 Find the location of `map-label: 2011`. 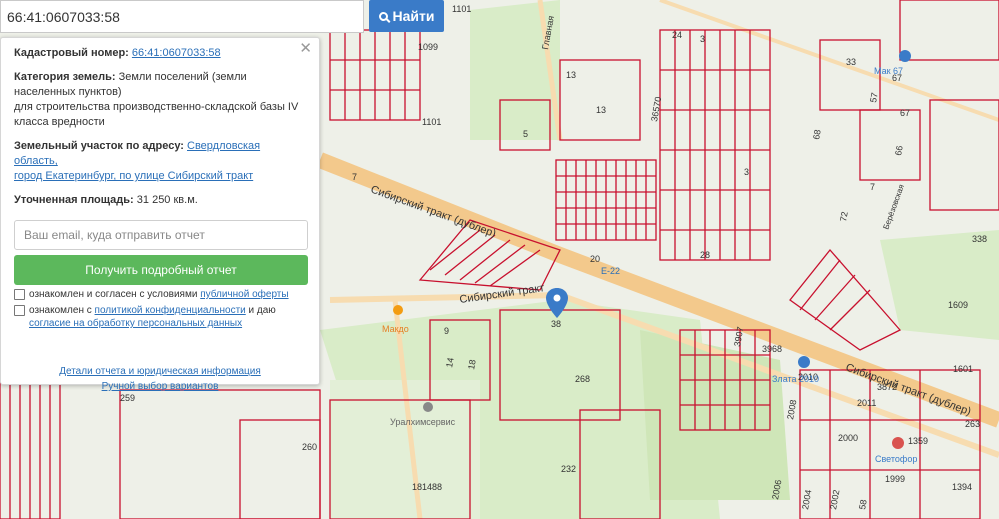

map-label: 2011 is located at coordinates (866, 403).